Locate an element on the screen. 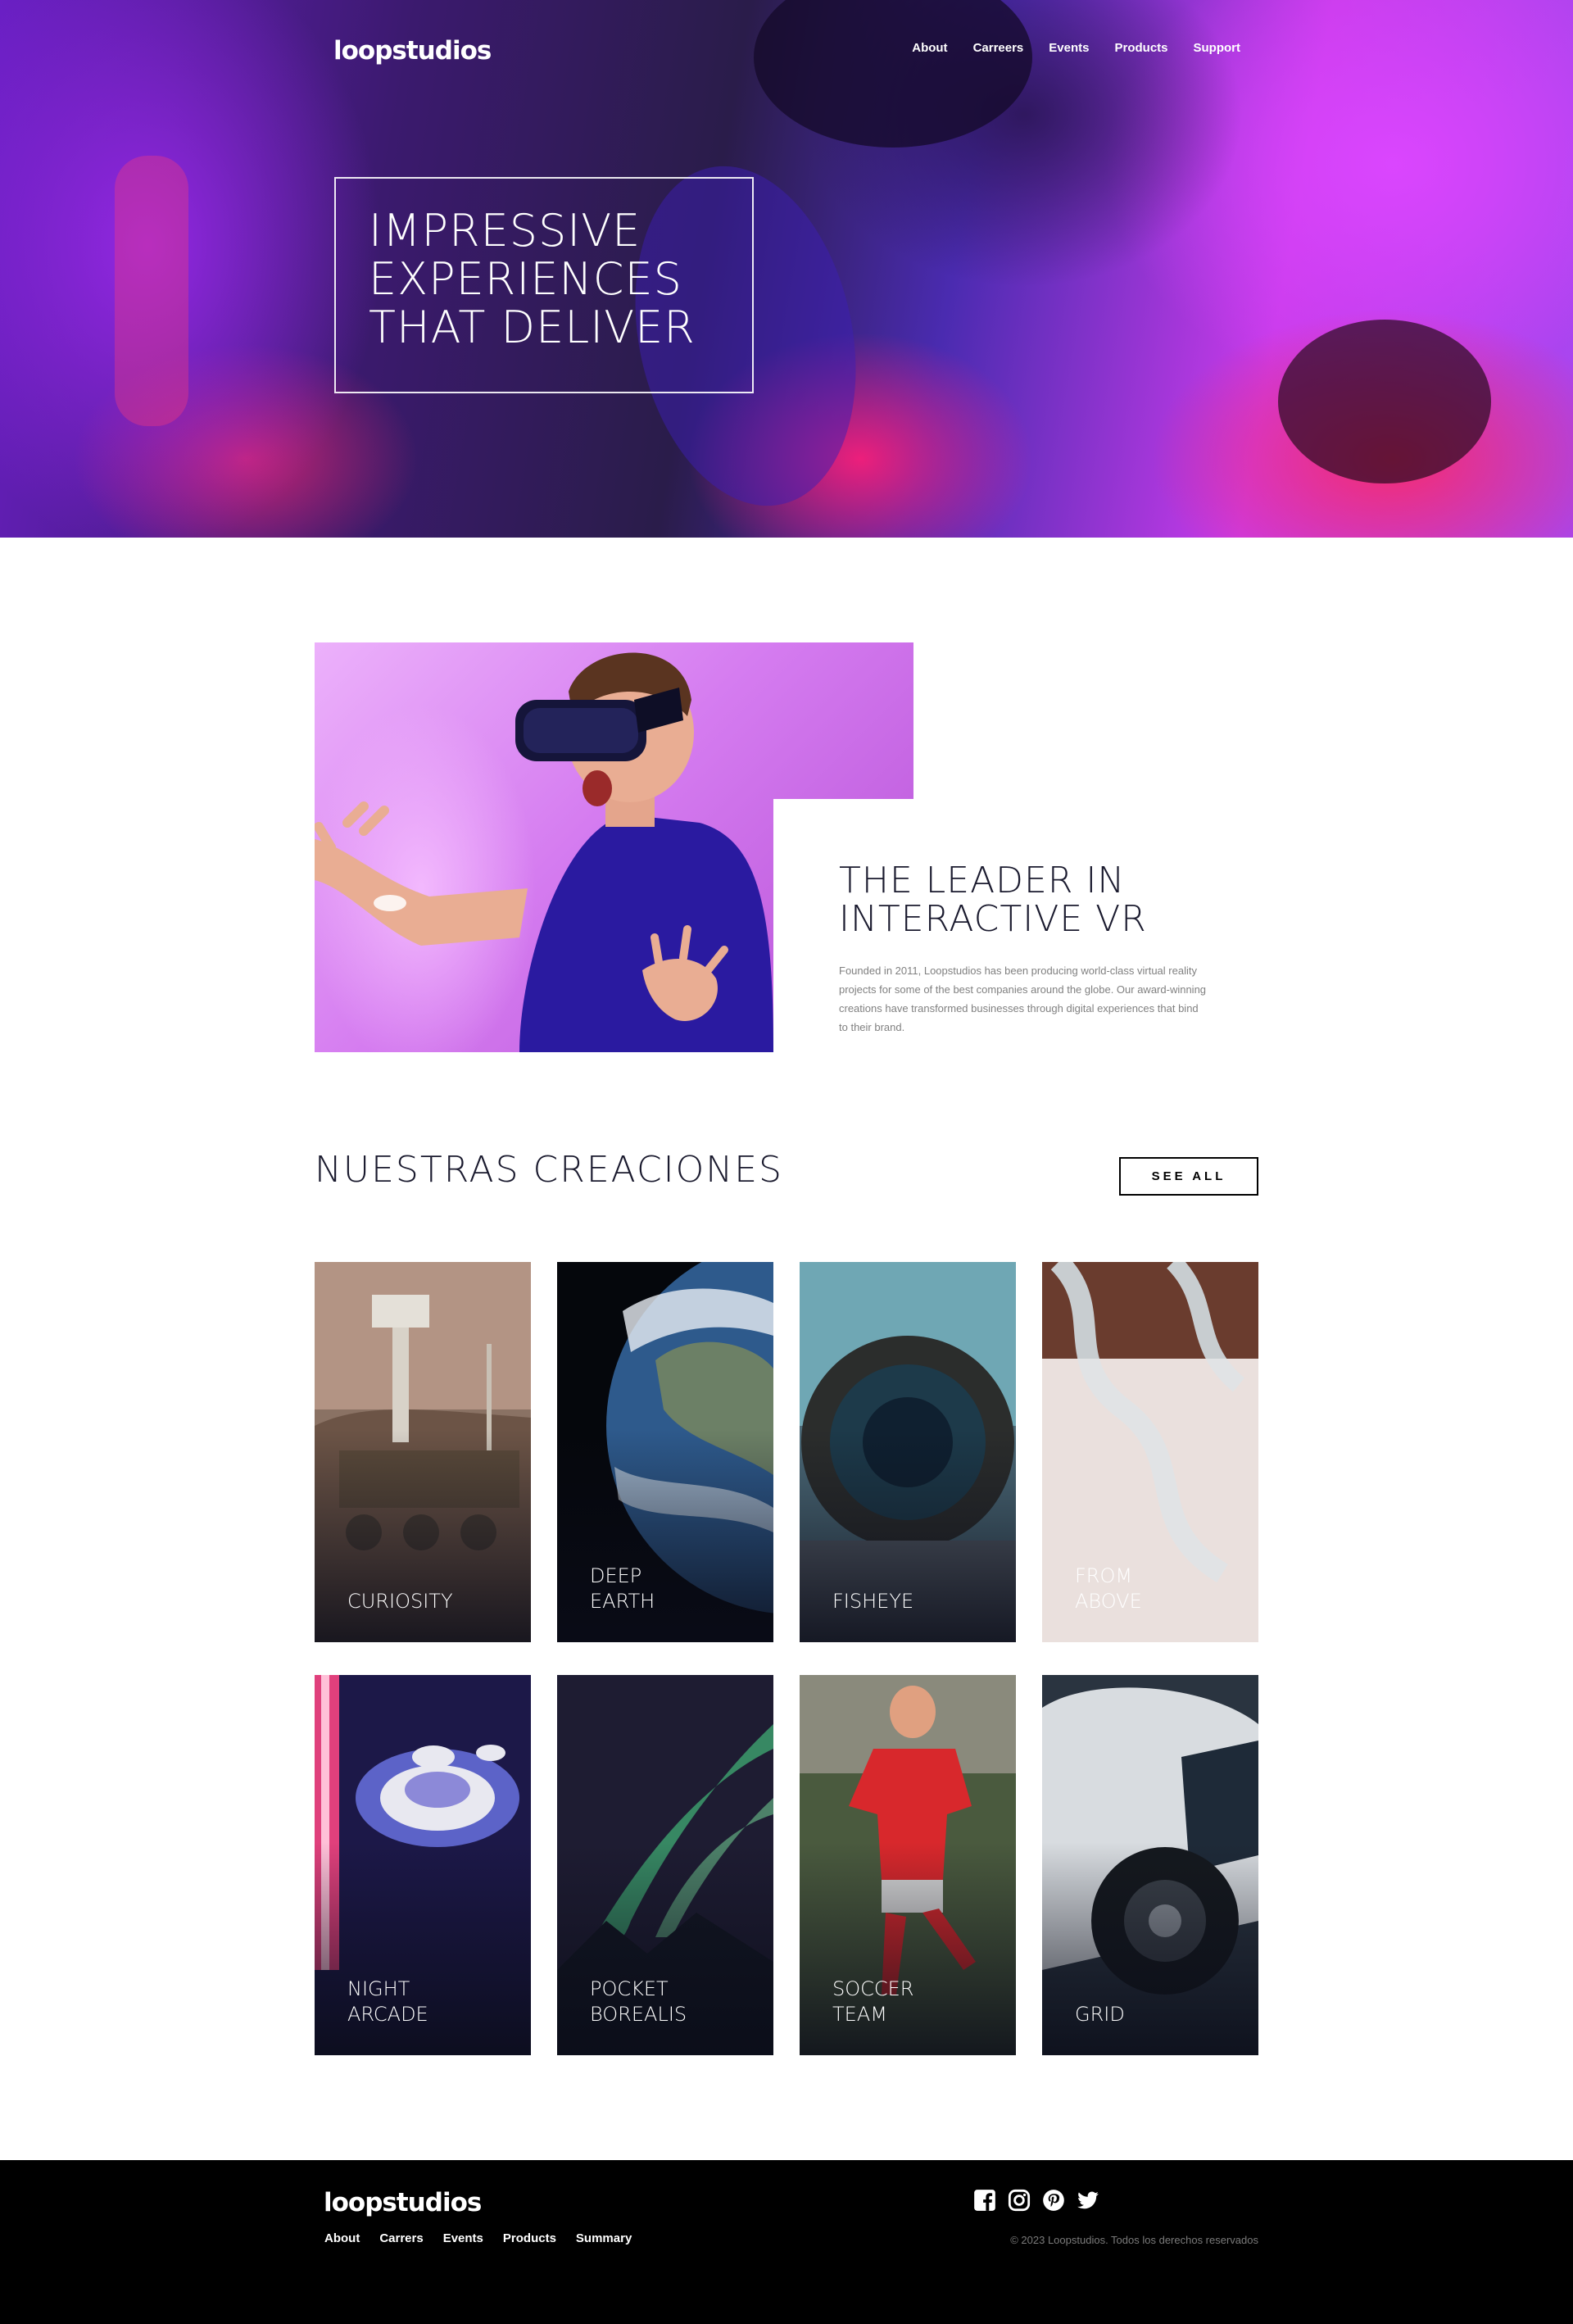 This screenshot has height=2324, width=1573. header-logo: loopstudios is located at coordinates (412, 51).